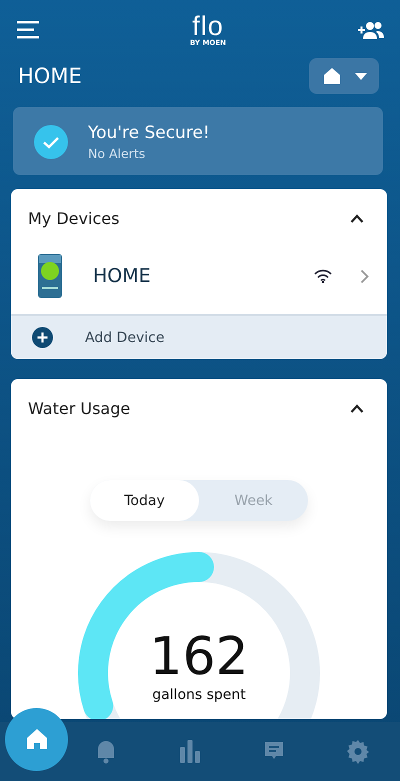  I want to click on caret-icon, so click(361, 76).